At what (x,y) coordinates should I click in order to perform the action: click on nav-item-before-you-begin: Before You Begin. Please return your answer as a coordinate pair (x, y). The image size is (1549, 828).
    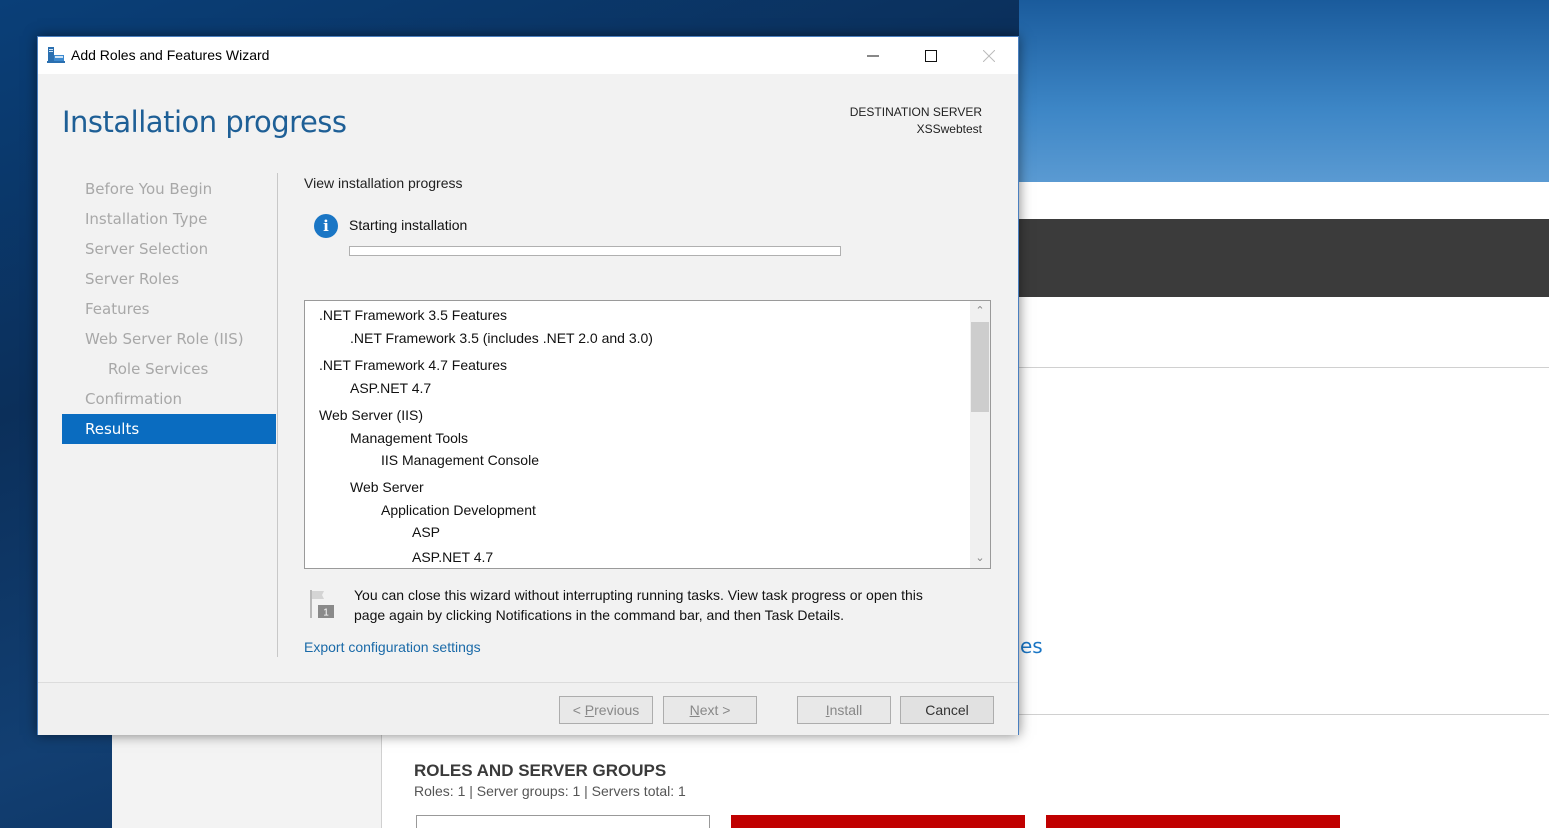
    Looking at the image, I should click on (149, 189).